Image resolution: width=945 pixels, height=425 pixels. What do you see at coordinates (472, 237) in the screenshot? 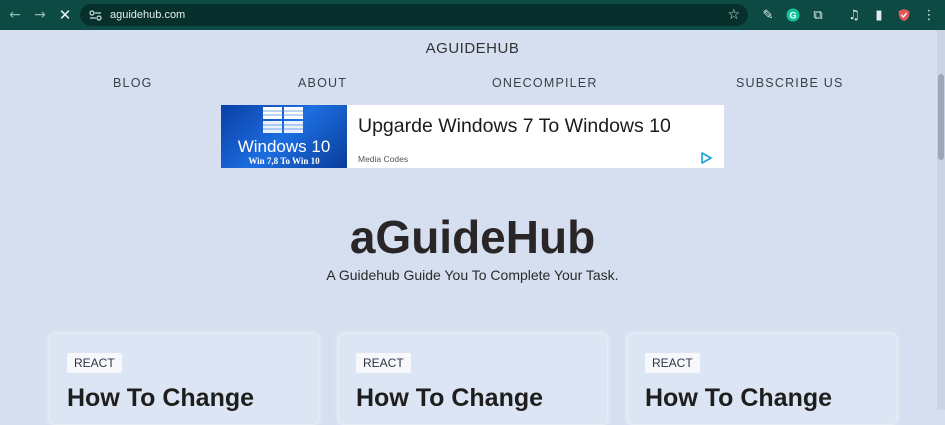
I see `hero-title: aGuideHub` at bounding box center [472, 237].